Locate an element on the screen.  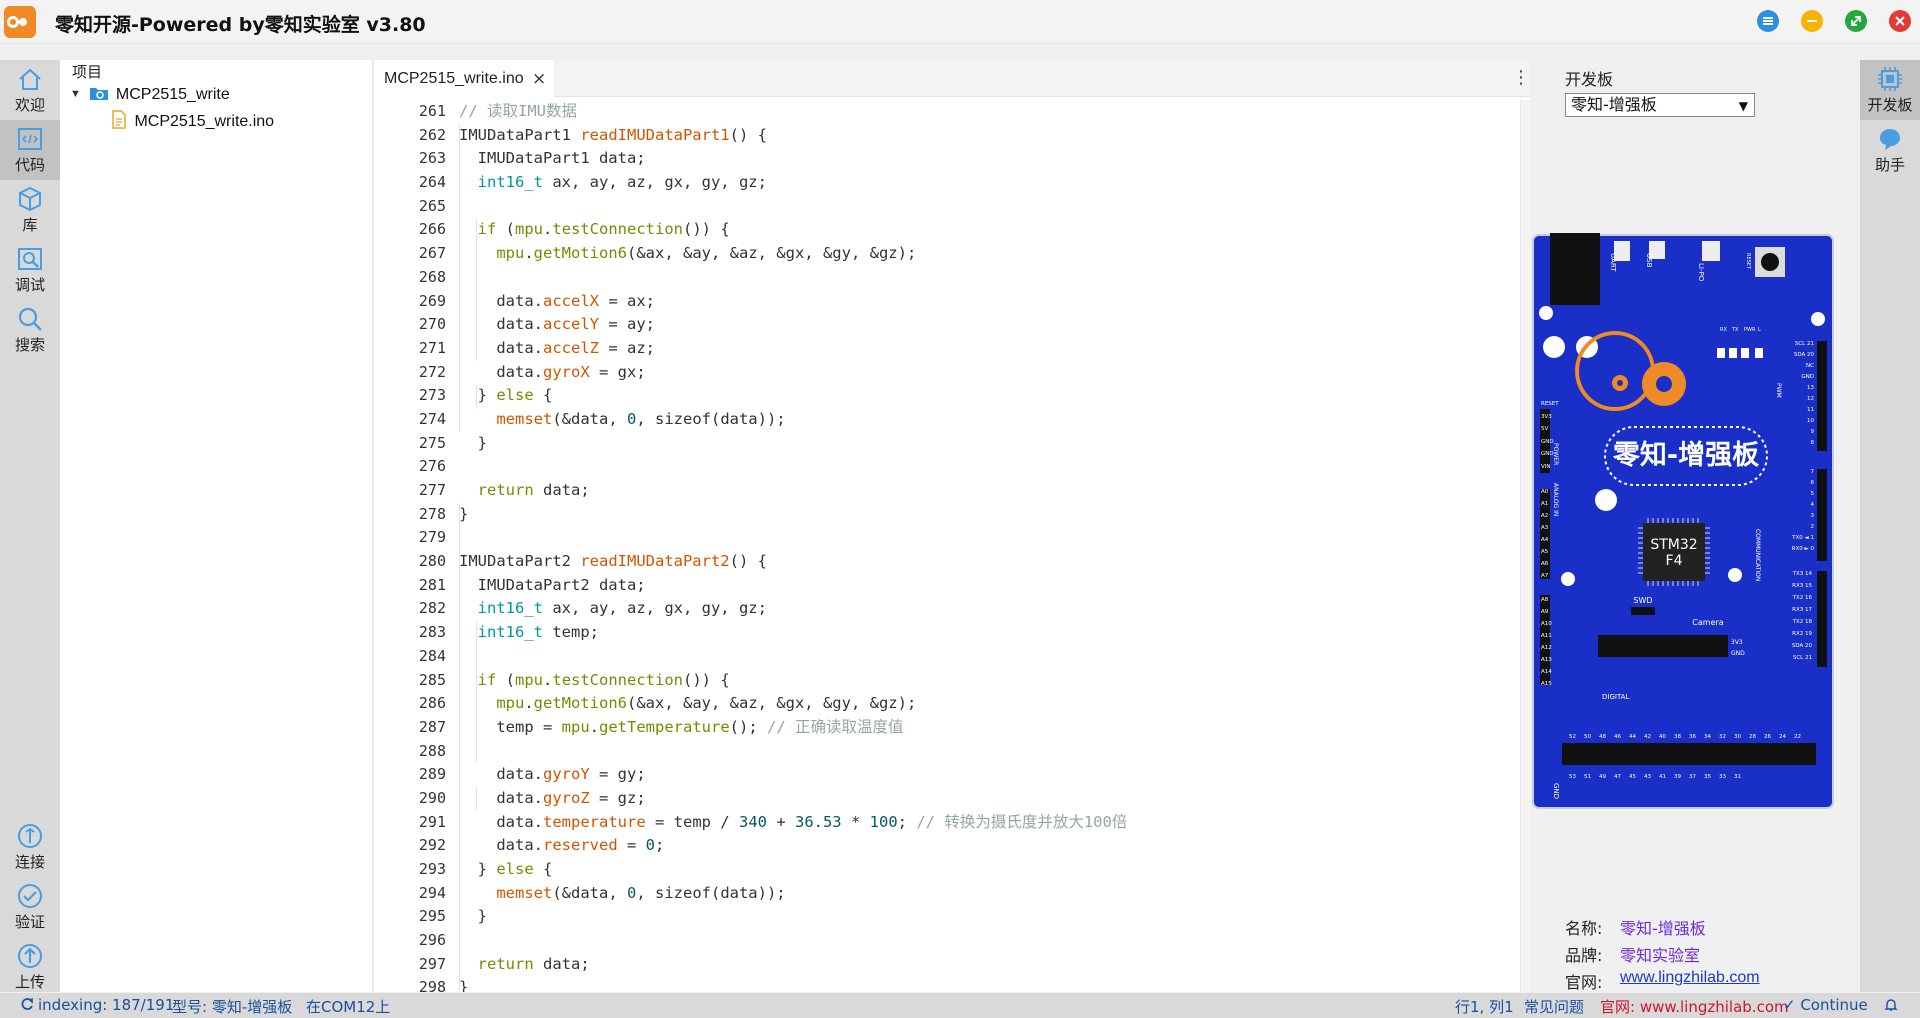
led-label: TX is located at coordinates (1735, 330).